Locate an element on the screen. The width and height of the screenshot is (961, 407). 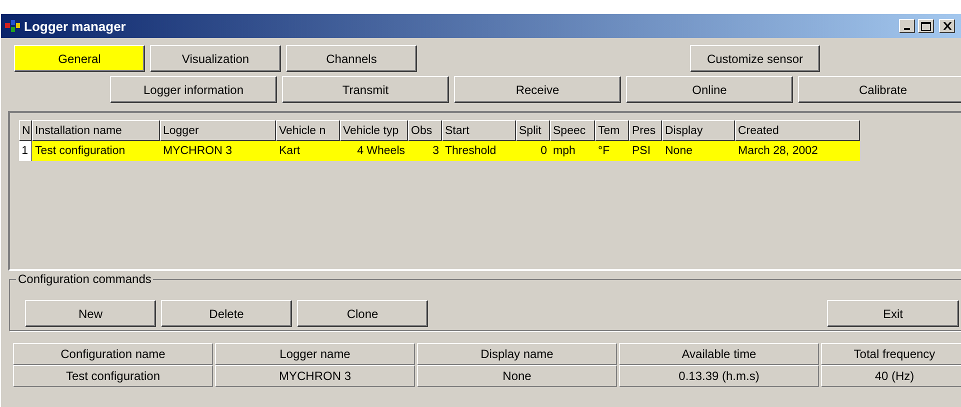
command-button: Delete is located at coordinates (226, 313).